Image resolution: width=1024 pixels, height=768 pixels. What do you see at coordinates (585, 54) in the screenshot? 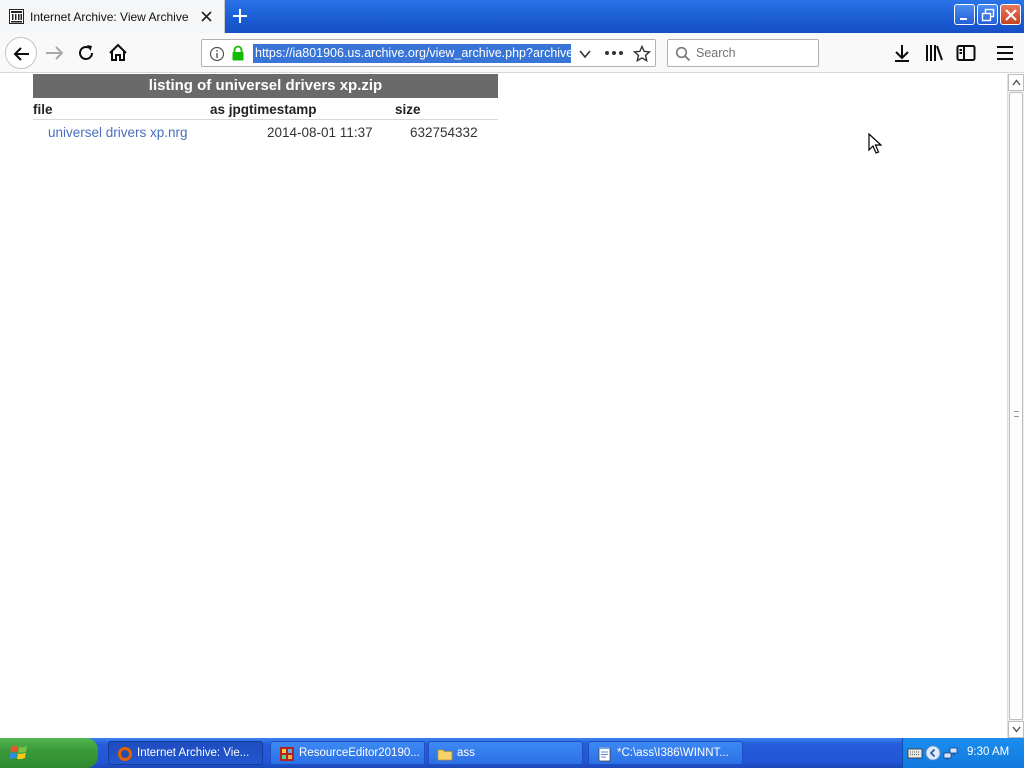
I see `chevron-down-icon` at bounding box center [585, 54].